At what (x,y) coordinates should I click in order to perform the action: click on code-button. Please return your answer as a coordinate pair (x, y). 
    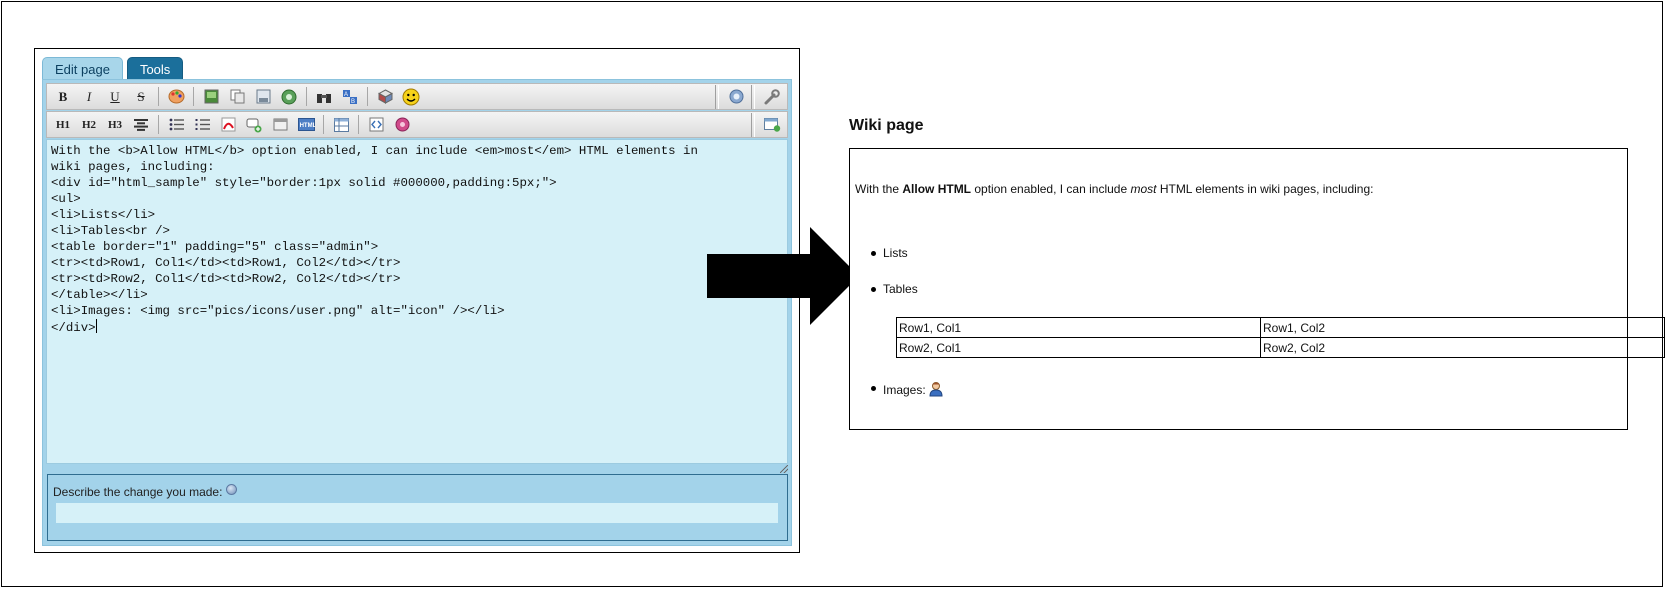
    Looking at the image, I should click on (376, 125).